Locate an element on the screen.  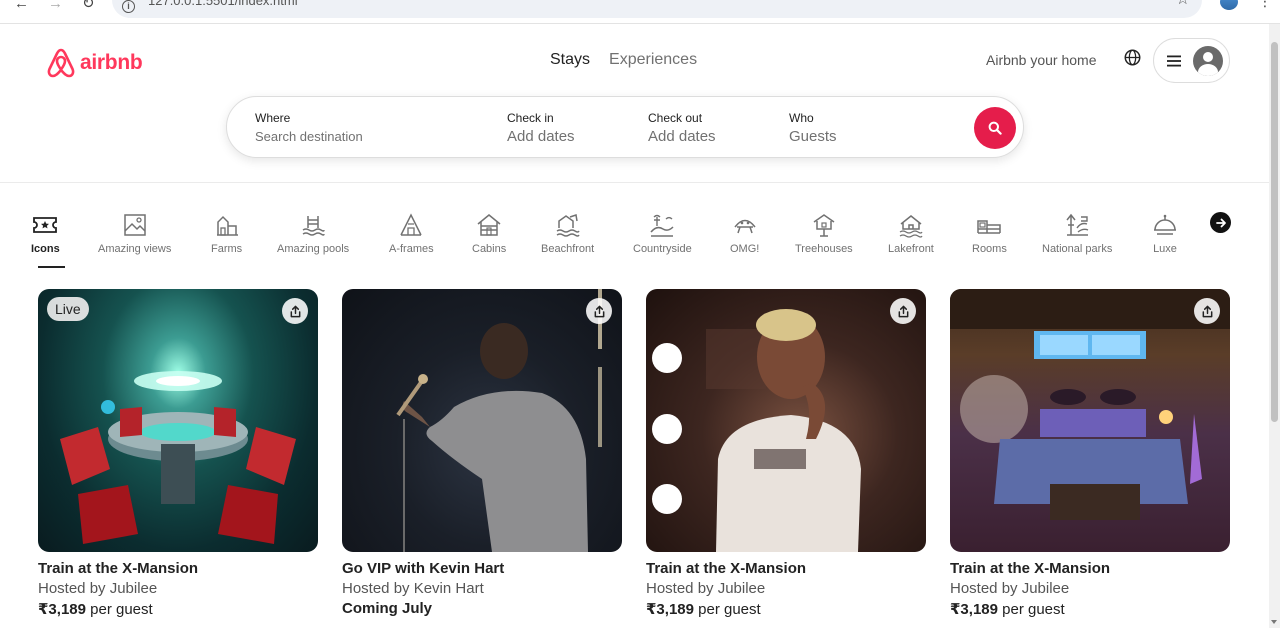
national-parks-icon is located at coordinates (1077, 224).